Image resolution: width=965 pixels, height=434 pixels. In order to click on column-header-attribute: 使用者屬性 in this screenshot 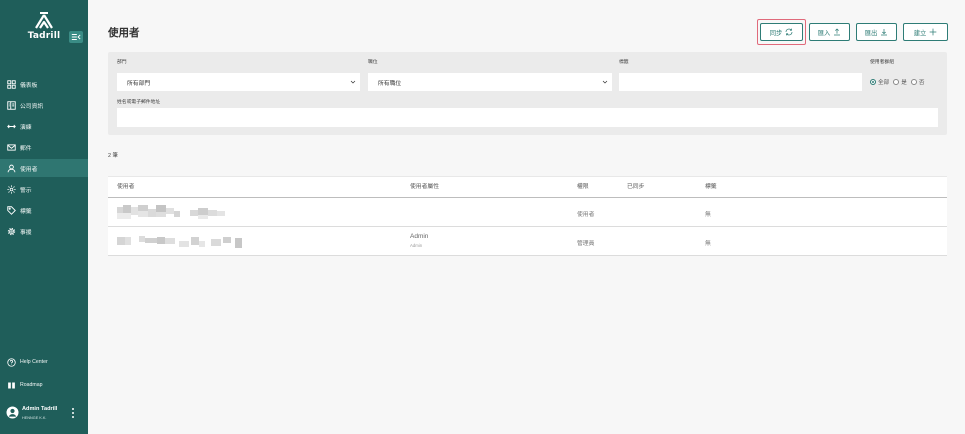, I will do `click(424, 187)`.